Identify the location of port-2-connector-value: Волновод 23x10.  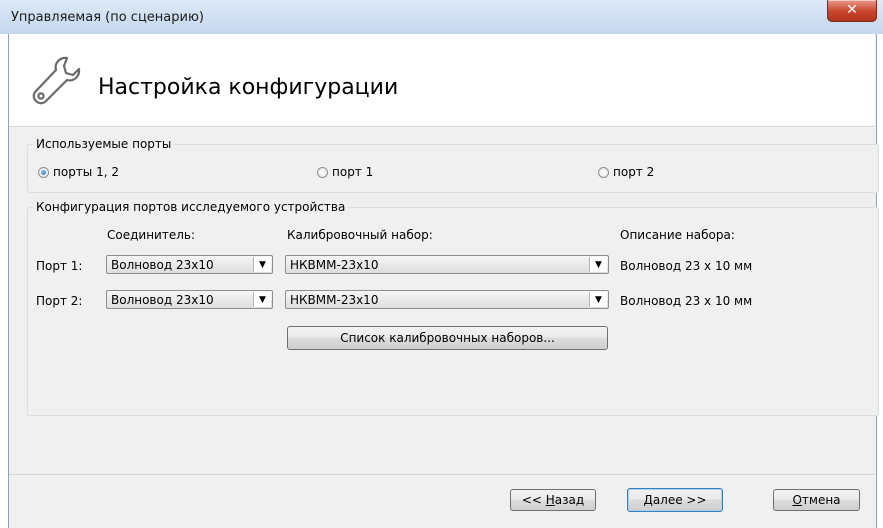
(162, 300).